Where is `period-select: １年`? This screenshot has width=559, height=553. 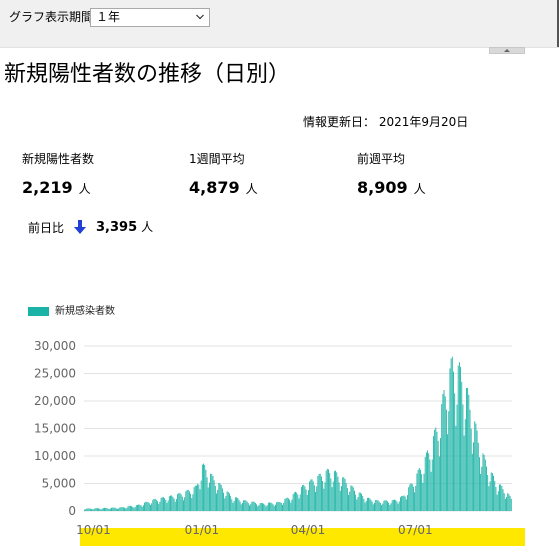
period-select: １年 is located at coordinates (150, 17).